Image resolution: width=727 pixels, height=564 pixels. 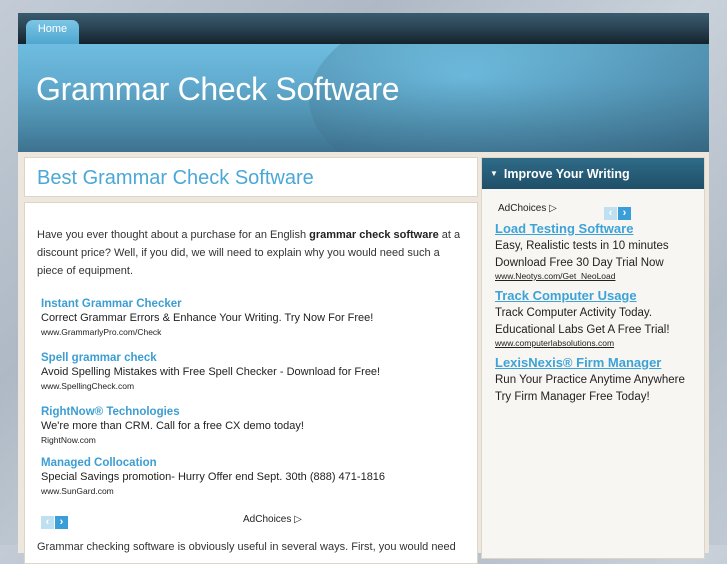 I want to click on sidebar-ad-prev-button: ‹, so click(x=610, y=213).